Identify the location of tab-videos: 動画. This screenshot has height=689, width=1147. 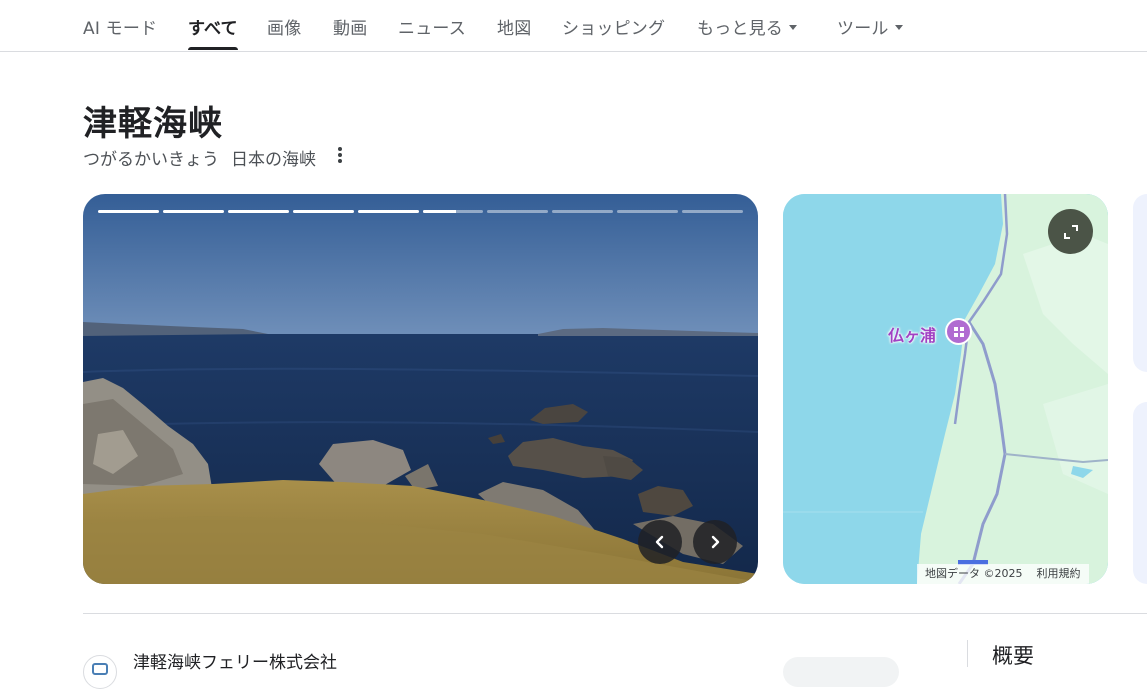
(350, 26).